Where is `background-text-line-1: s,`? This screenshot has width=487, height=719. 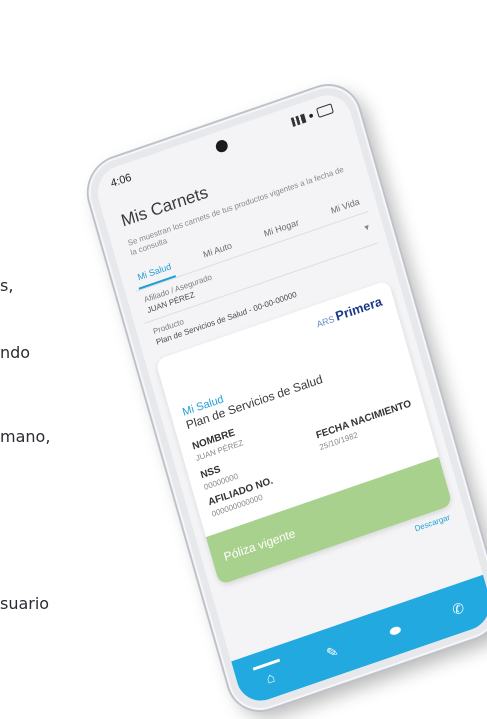 background-text-line-1: s, is located at coordinates (7, 285).